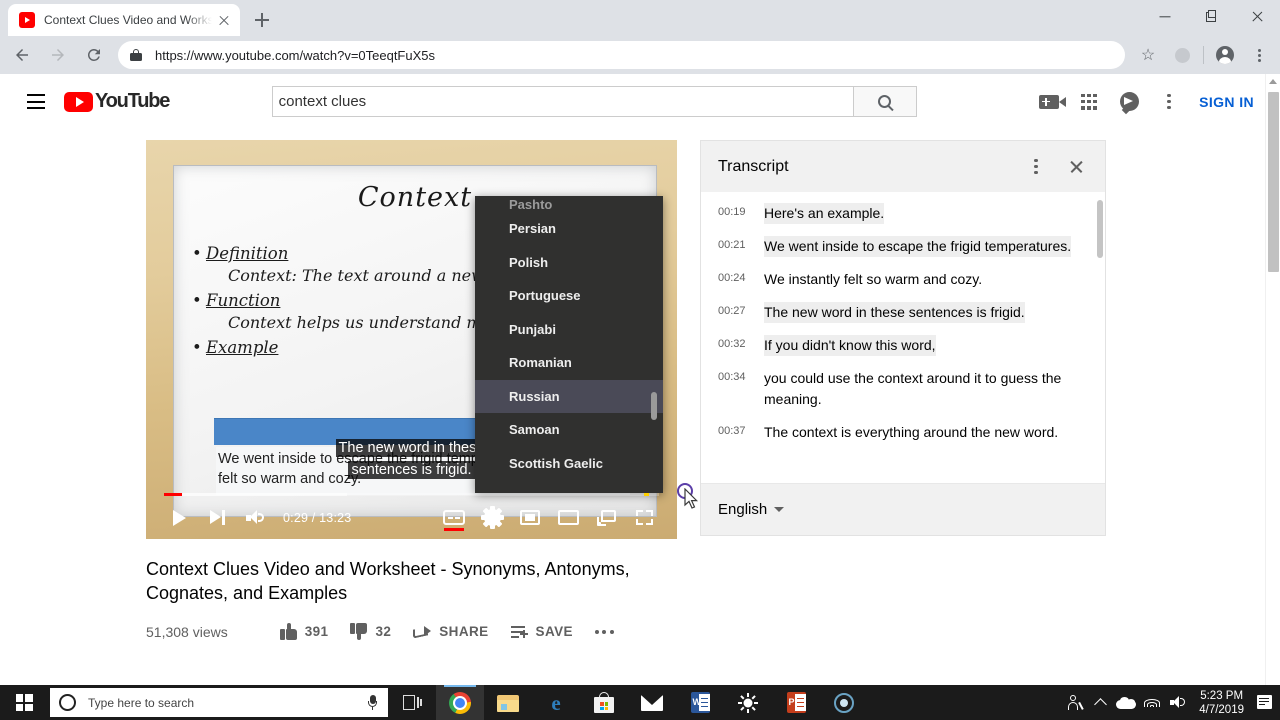  What do you see at coordinates (179, 518) in the screenshot?
I see `play-icon` at bounding box center [179, 518].